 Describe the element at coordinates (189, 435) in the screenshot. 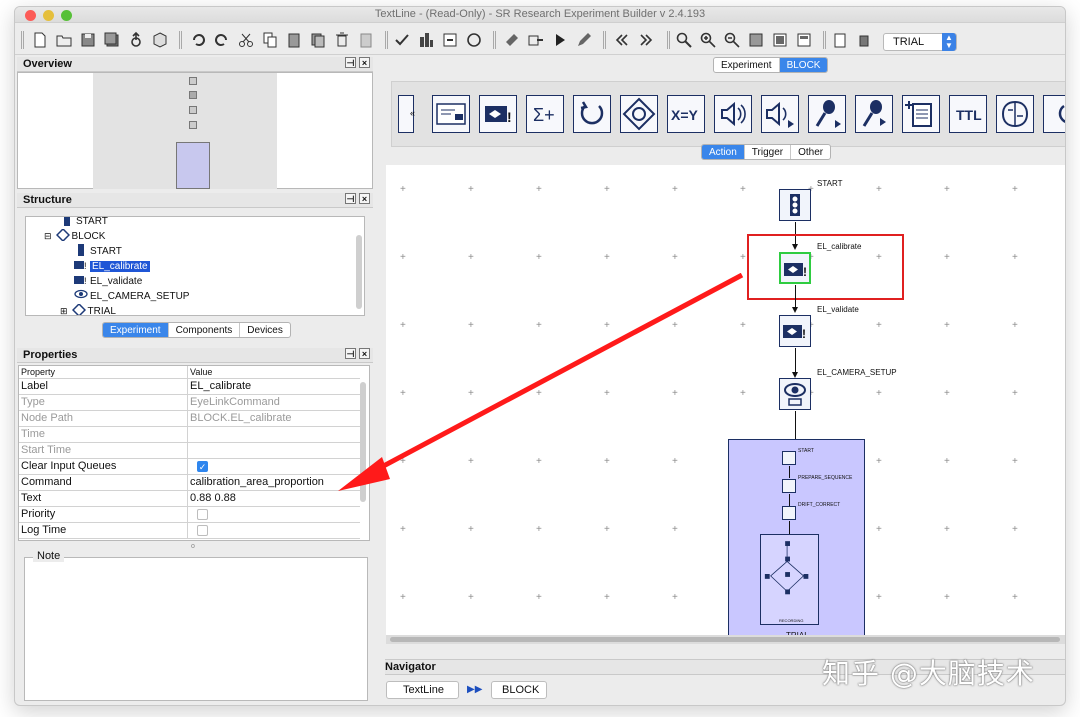

I see `prop-row-time: Time` at that location.